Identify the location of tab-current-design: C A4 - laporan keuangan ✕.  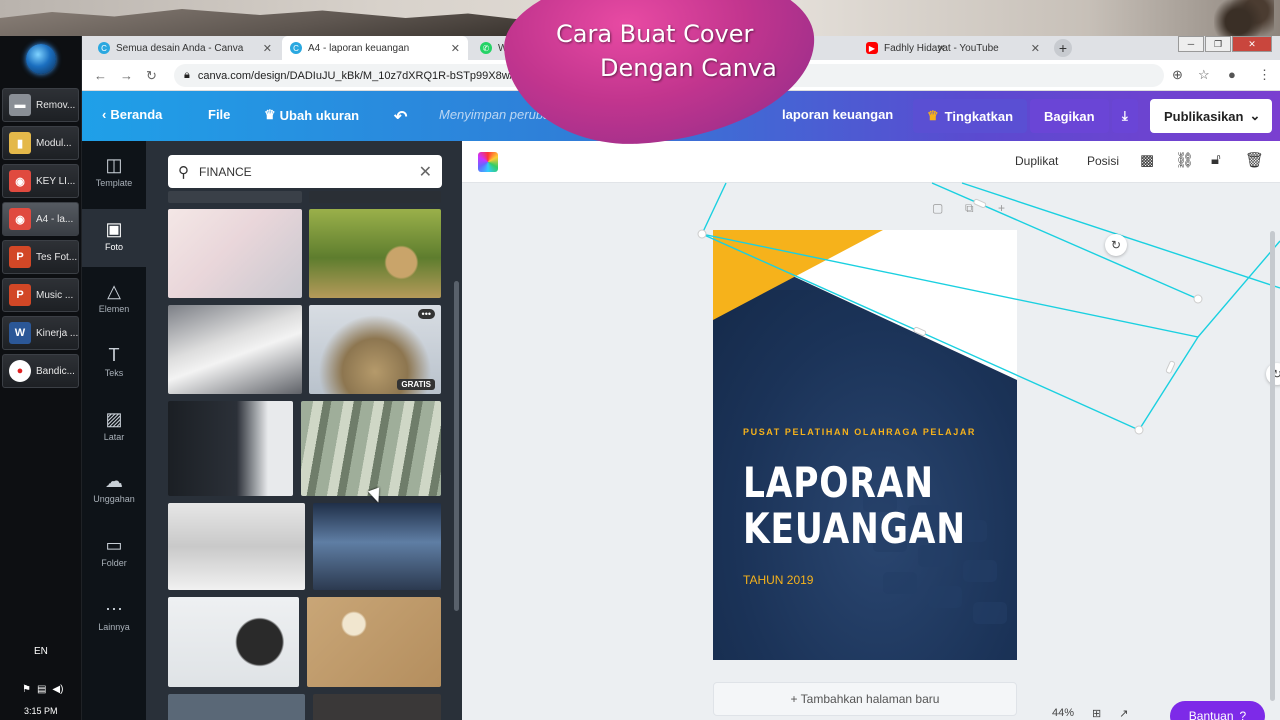
(375, 48).